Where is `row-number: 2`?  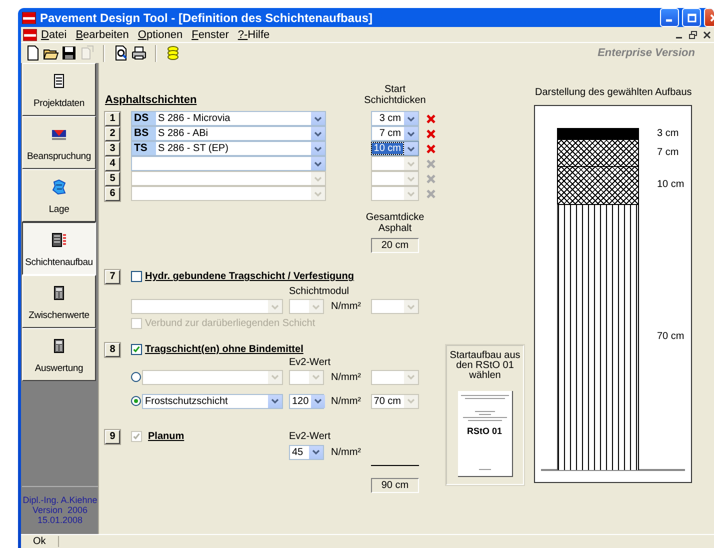
row-number: 2 is located at coordinates (112, 133).